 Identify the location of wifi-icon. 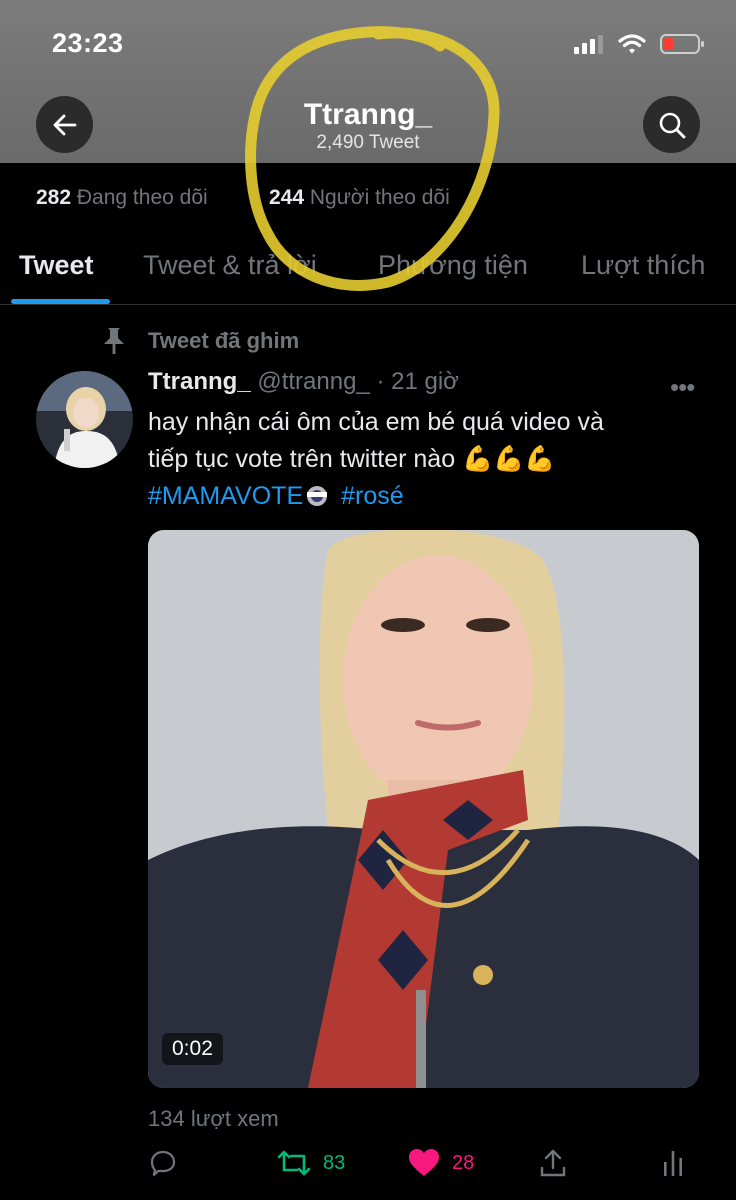
(632, 44).